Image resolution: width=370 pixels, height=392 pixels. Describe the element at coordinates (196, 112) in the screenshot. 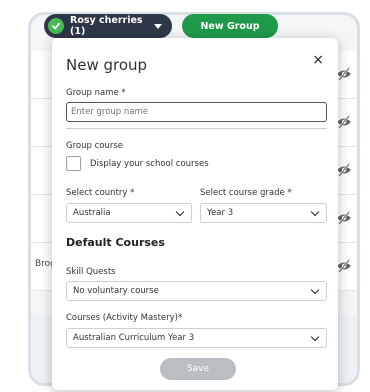

I see `group-name-input` at that location.